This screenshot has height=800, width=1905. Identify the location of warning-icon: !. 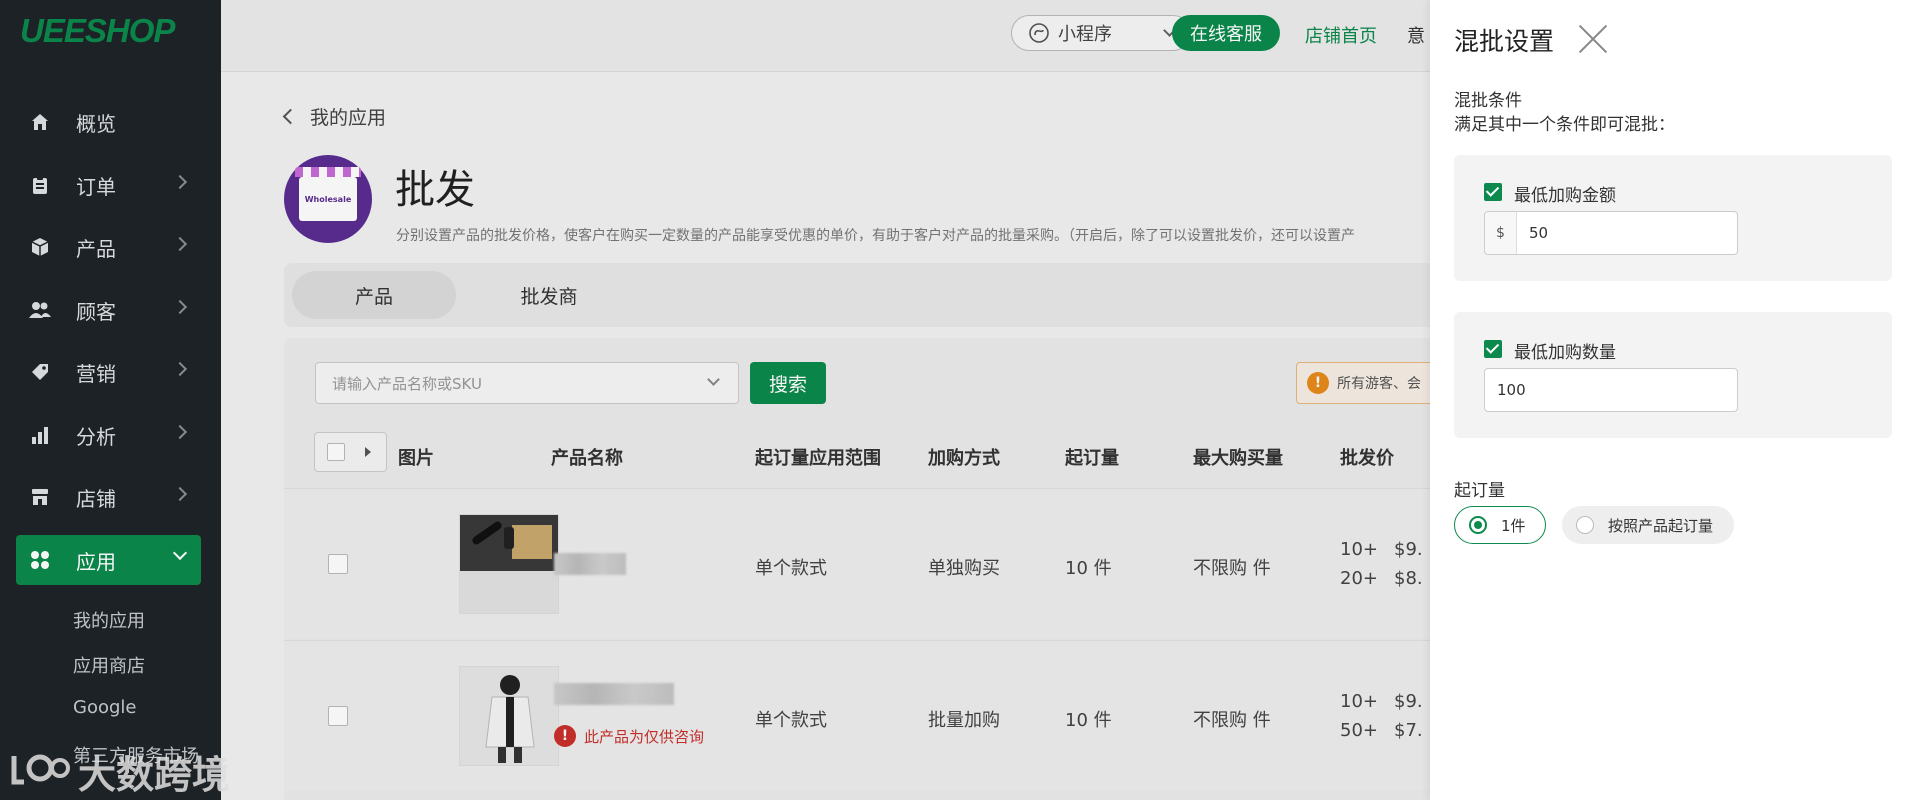
(1318, 383).